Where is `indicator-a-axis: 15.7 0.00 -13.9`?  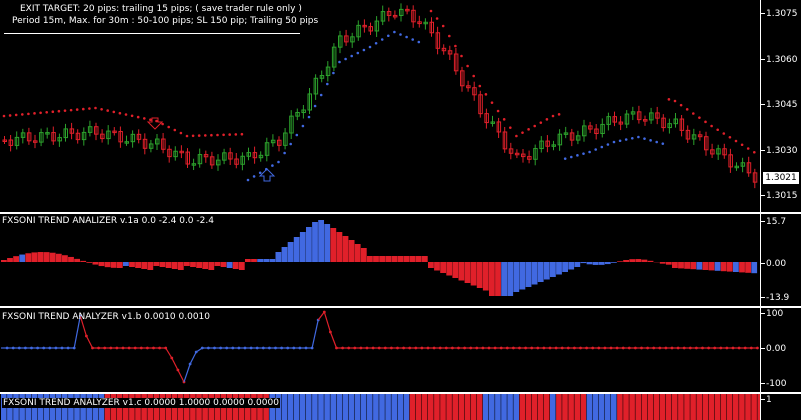
indicator-a-axis: 15.7 0.00 -13.9 is located at coordinates (780, 260).